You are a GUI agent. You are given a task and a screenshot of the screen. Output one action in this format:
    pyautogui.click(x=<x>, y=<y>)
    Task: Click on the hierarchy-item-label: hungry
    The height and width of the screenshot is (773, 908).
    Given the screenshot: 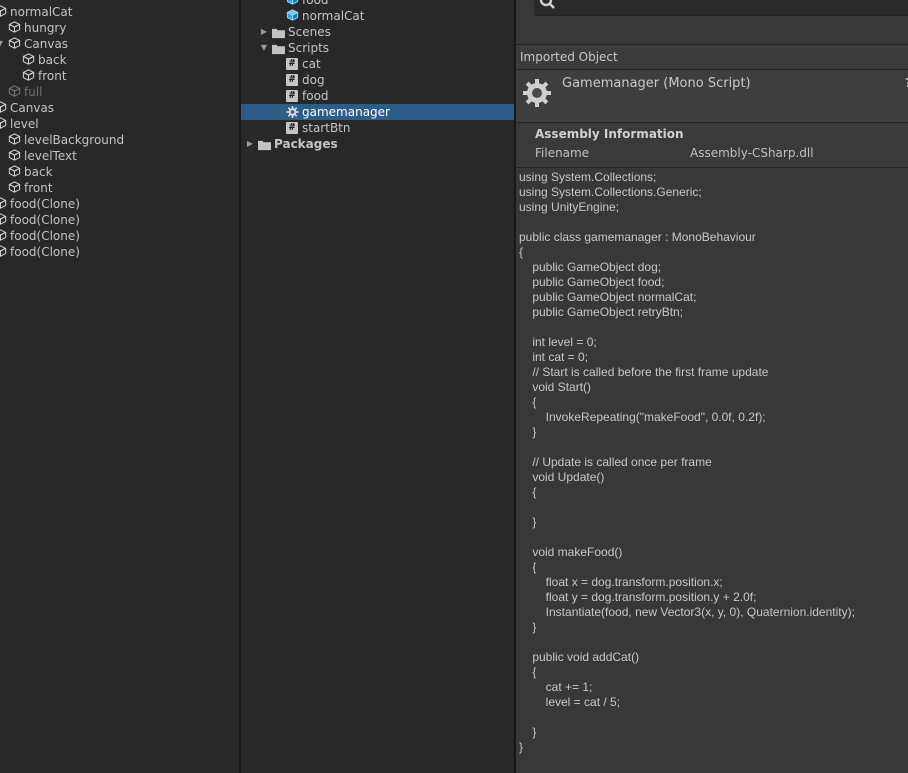 What is the action you would take?
    pyautogui.click(x=45, y=28)
    